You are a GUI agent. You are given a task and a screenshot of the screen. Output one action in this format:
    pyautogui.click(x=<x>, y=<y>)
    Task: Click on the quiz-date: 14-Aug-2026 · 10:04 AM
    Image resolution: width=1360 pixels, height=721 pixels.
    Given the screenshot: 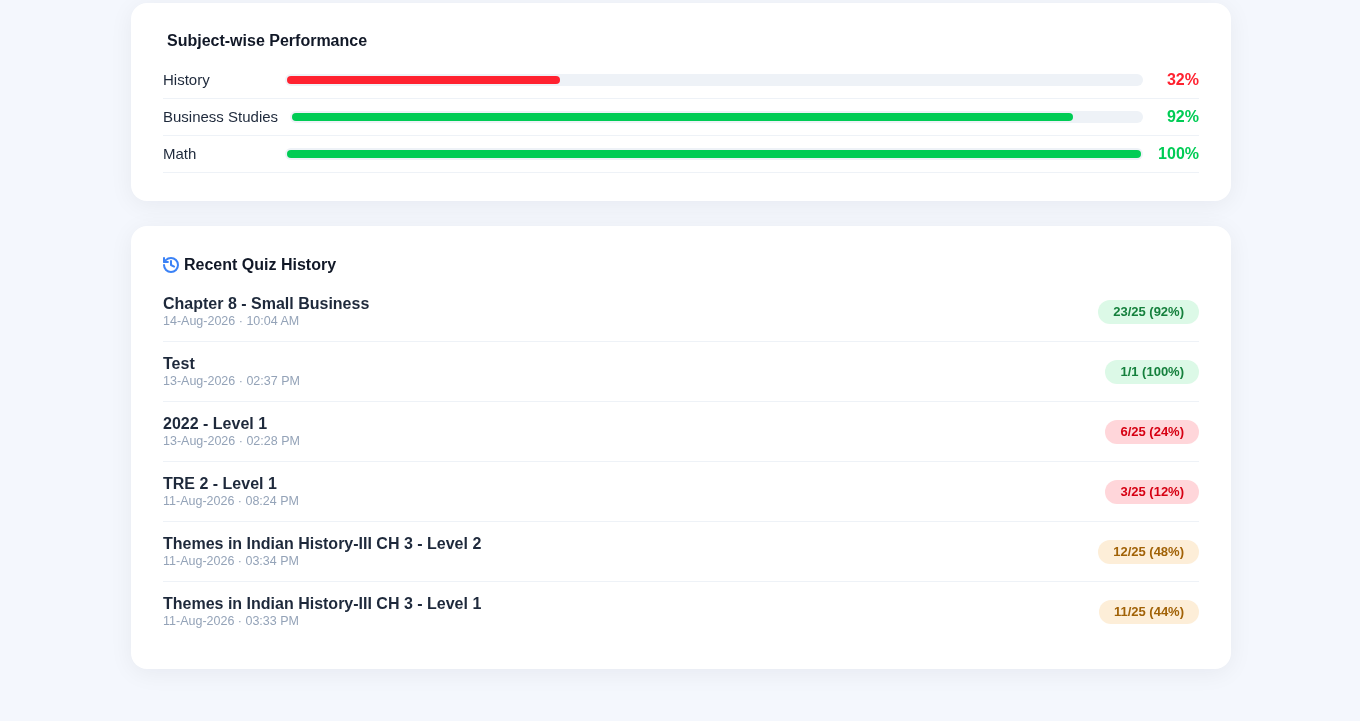 What is the action you would take?
    pyautogui.click(x=232, y=321)
    